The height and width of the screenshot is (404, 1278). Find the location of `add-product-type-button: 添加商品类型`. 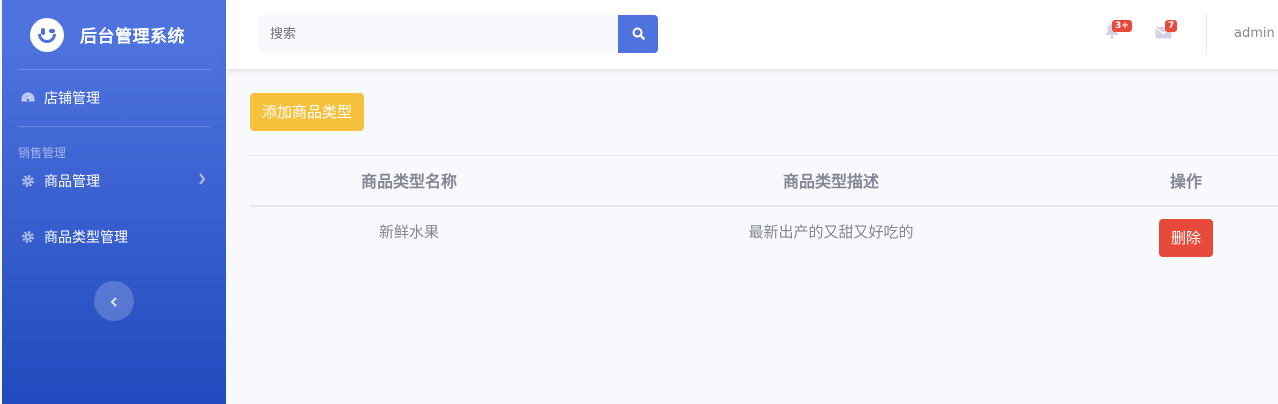

add-product-type-button: 添加商品类型 is located at coordinates (307, 112).